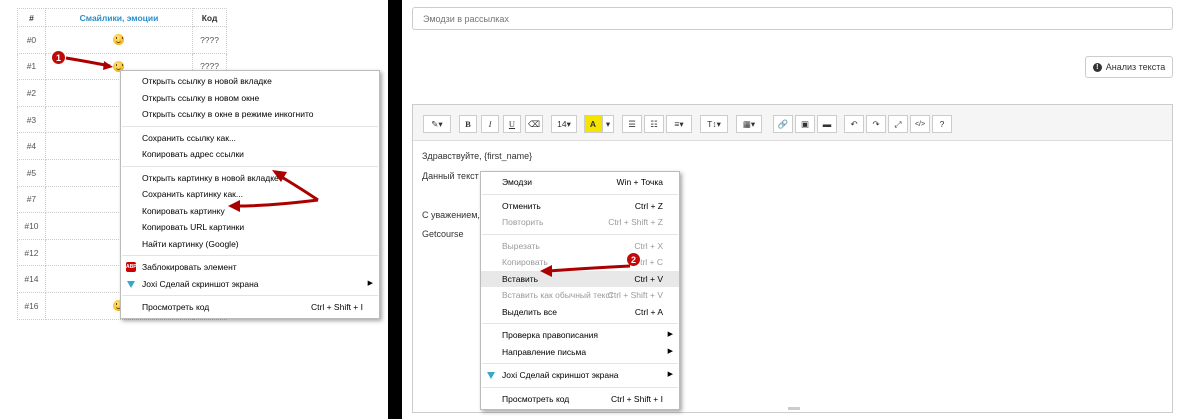 This screenshot has height=419, width=1200. What do you see at coordinates (490, 124) in the screenshot?
I see `italic-icon: I` at bounding box center [490, 124].